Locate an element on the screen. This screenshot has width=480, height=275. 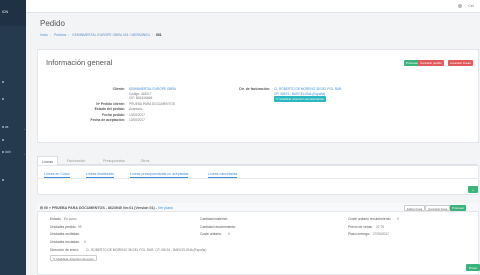
lines-panel is located at coordinates (258, 180).